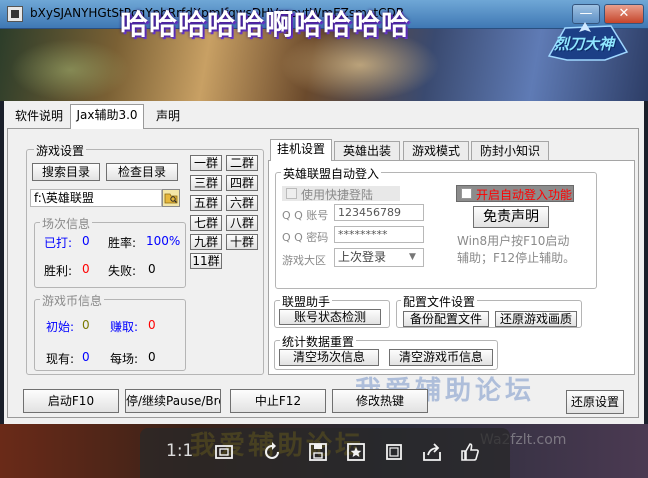  What do you see at coordinates (206, 261) in the screenshot?
I see `group-11-button: 11群` at bounding box center [206, 261].